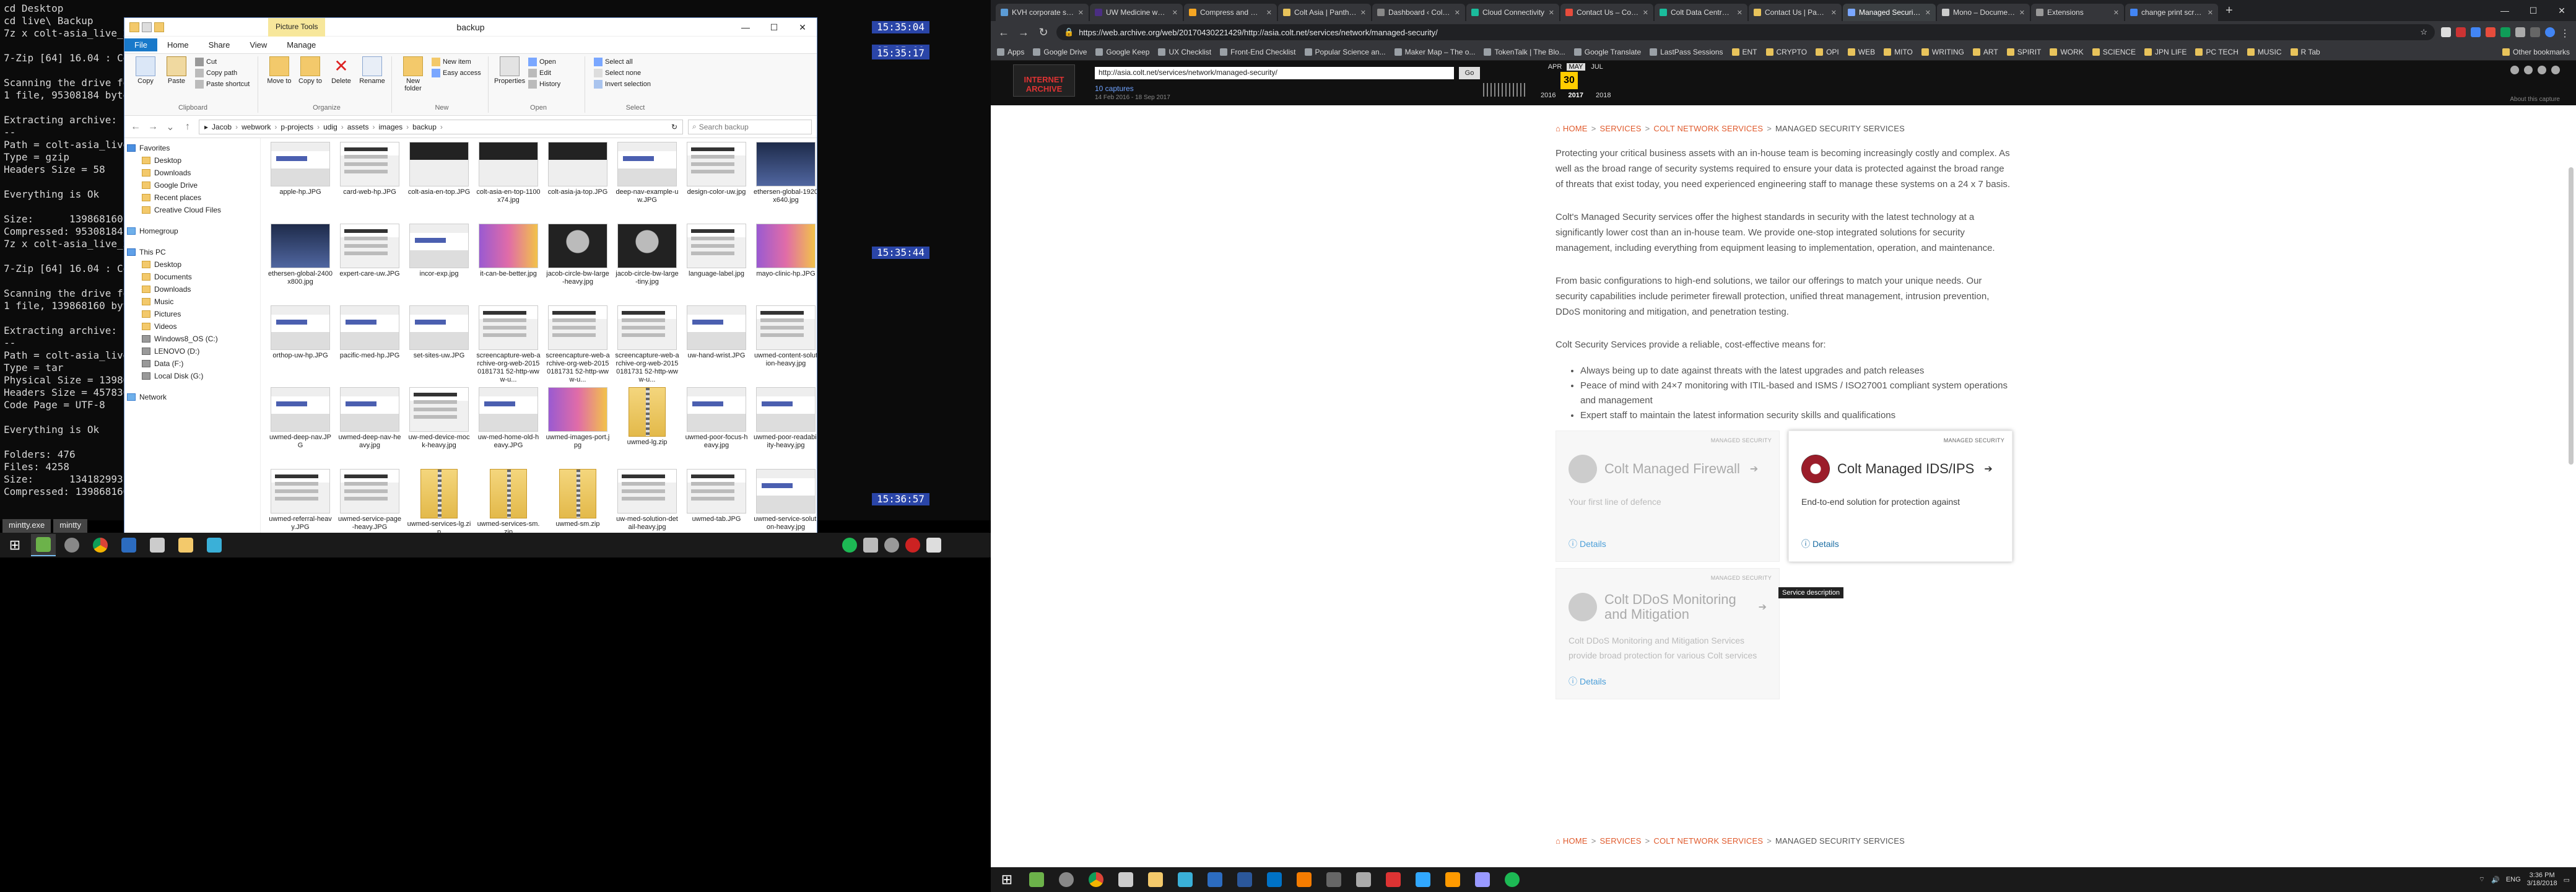 The height and width of the screenshot is (892, 2576). Describe the element at coordinates (2528, 70) in the screenshot. I see `close-icon` at that location.